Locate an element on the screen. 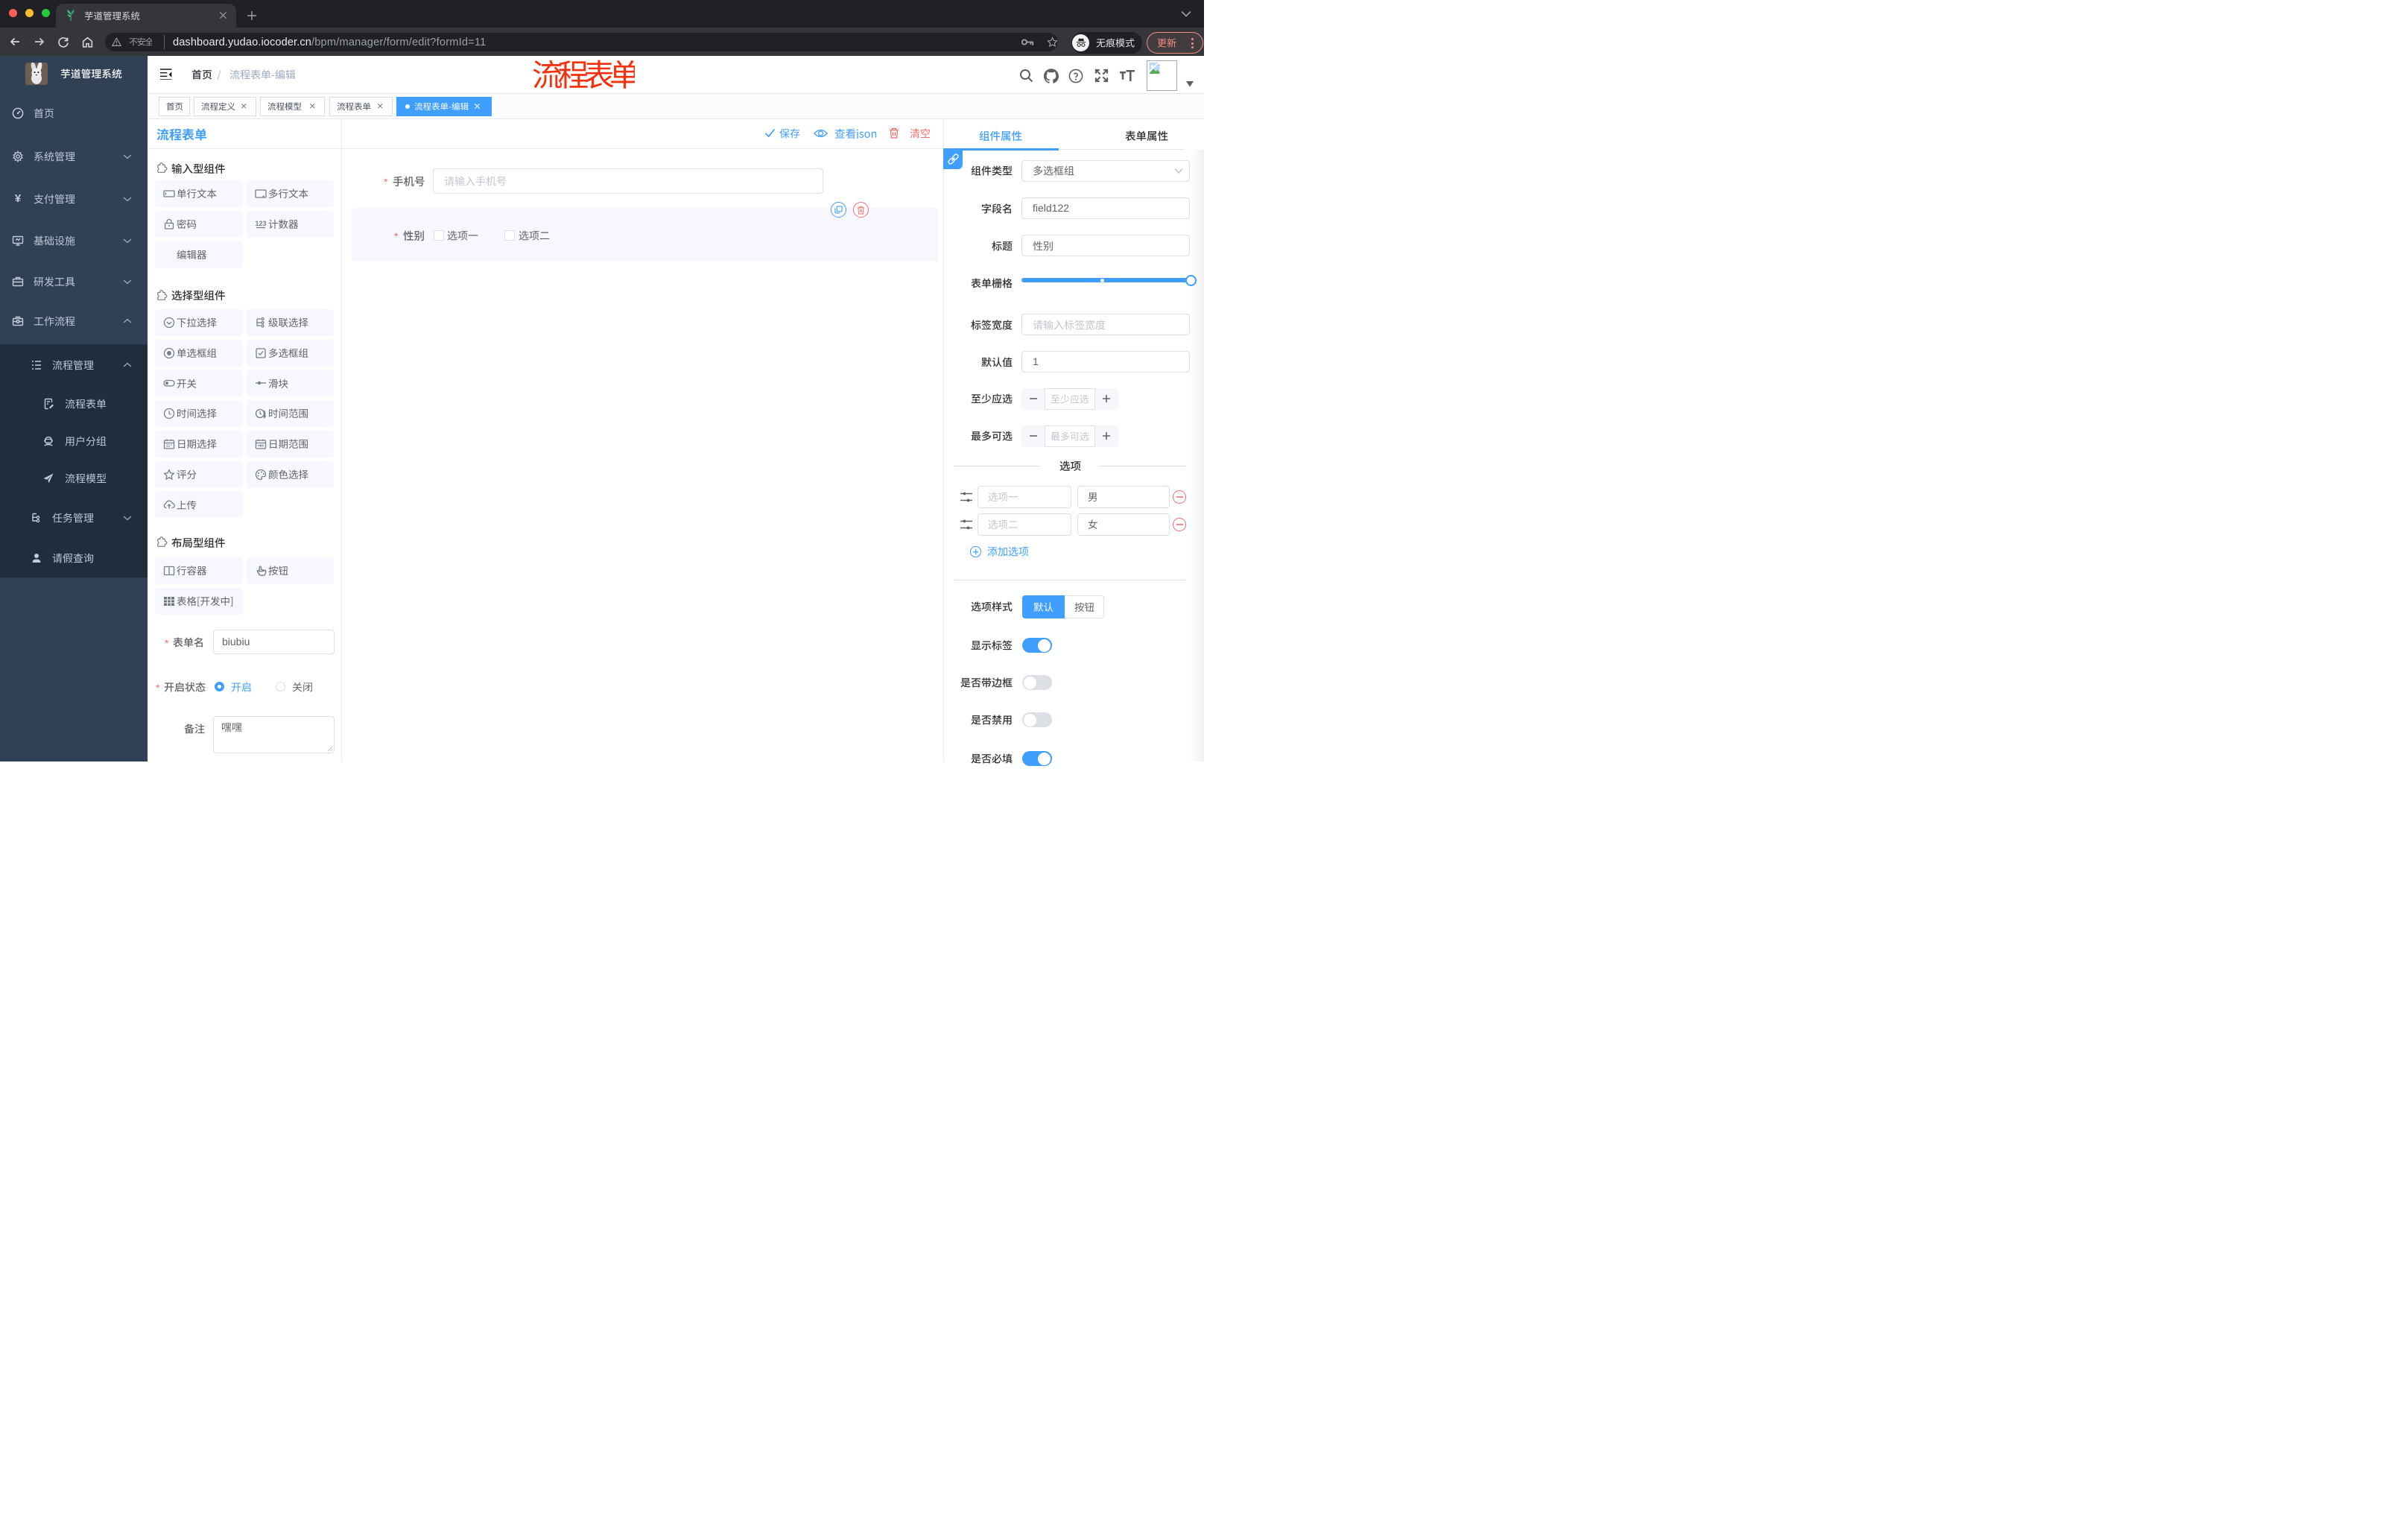 The height and width of the screenshot is (1523, 2408). svg-text: 123 is located at coordinates (260, 224).